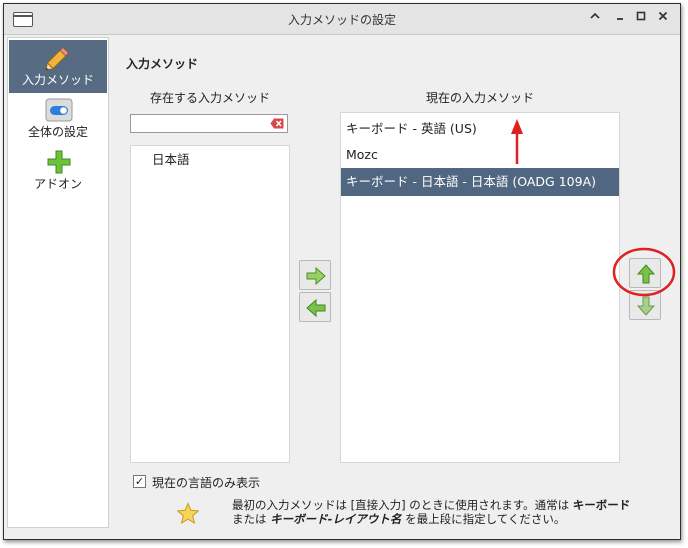  I want to click on list-item: 日本語, so click(210, 160).